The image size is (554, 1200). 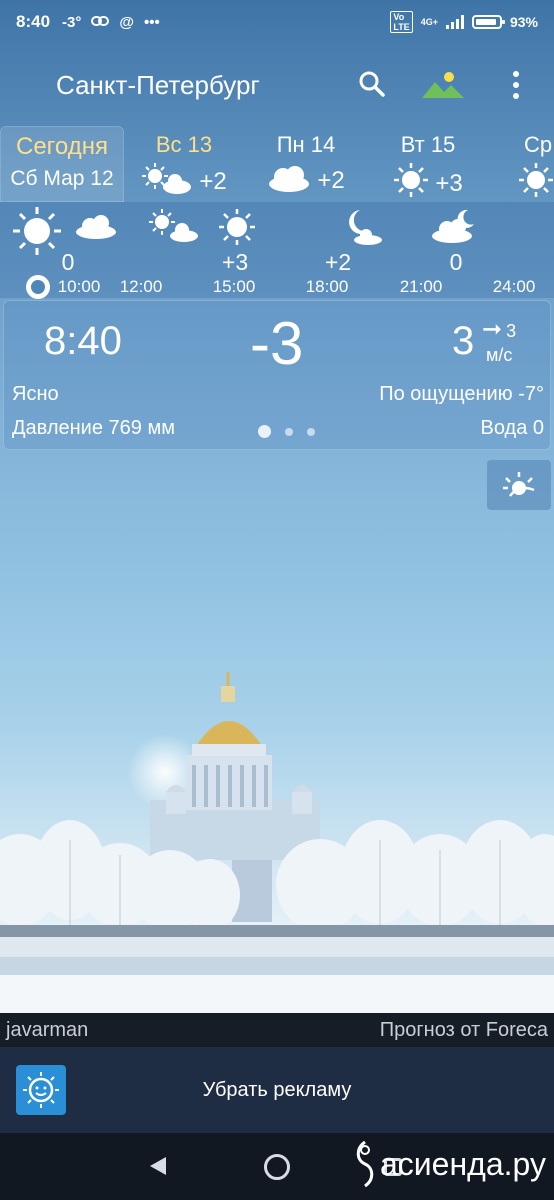 What do you see at coordinates (538, 144) in the screenshot?
I see `day-name: Ср` at bounding box center [538, 144].